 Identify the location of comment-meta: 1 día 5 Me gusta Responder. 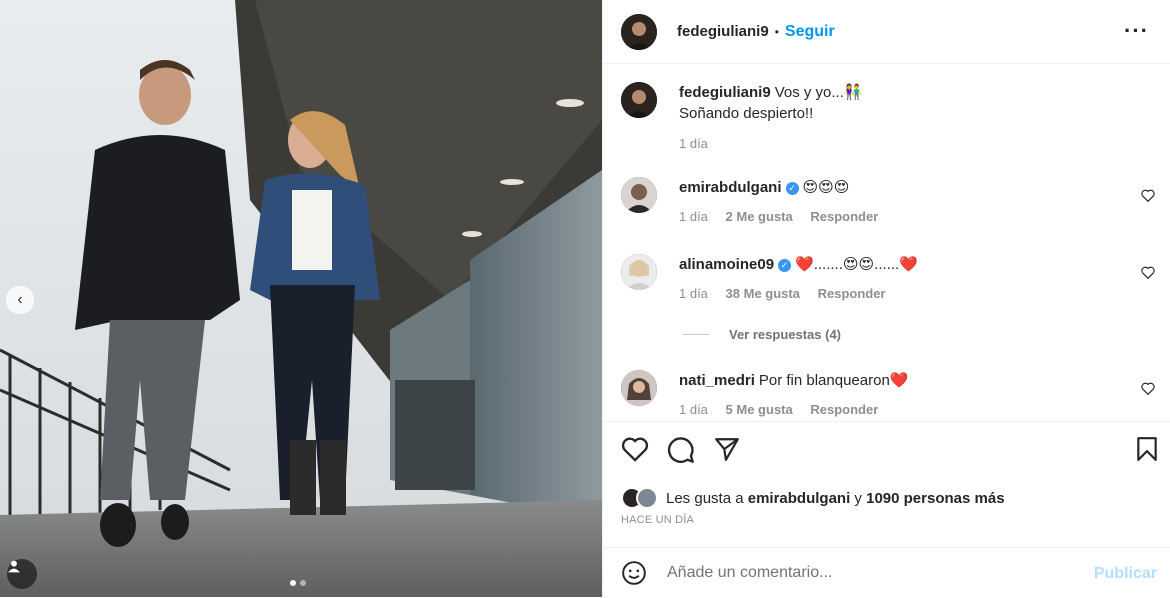
(909, 409).